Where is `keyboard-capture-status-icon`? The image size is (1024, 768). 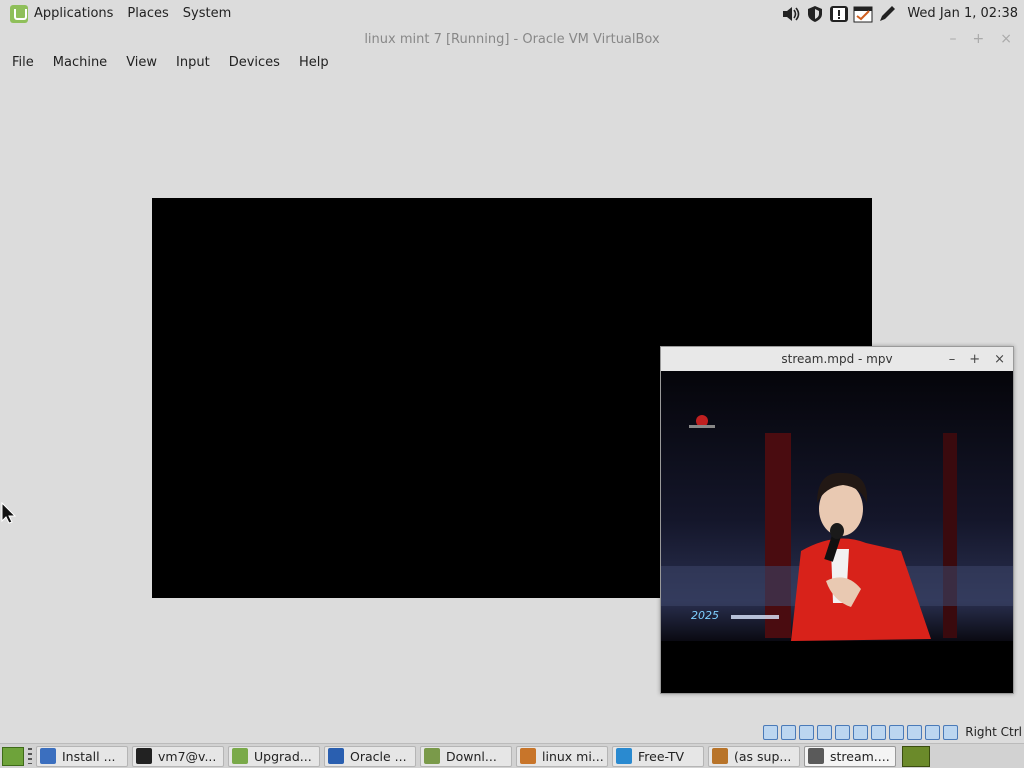
keyboard-capture-status-icon is located at coordinates (951, 732).